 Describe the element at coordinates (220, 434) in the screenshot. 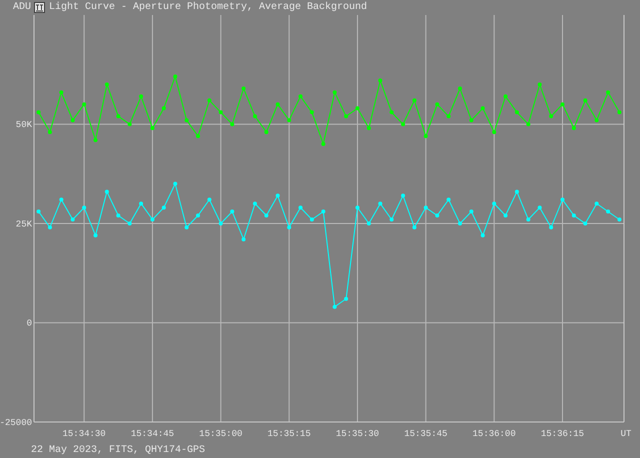

I see `axis-tick-label: 15:35:00` at that location.